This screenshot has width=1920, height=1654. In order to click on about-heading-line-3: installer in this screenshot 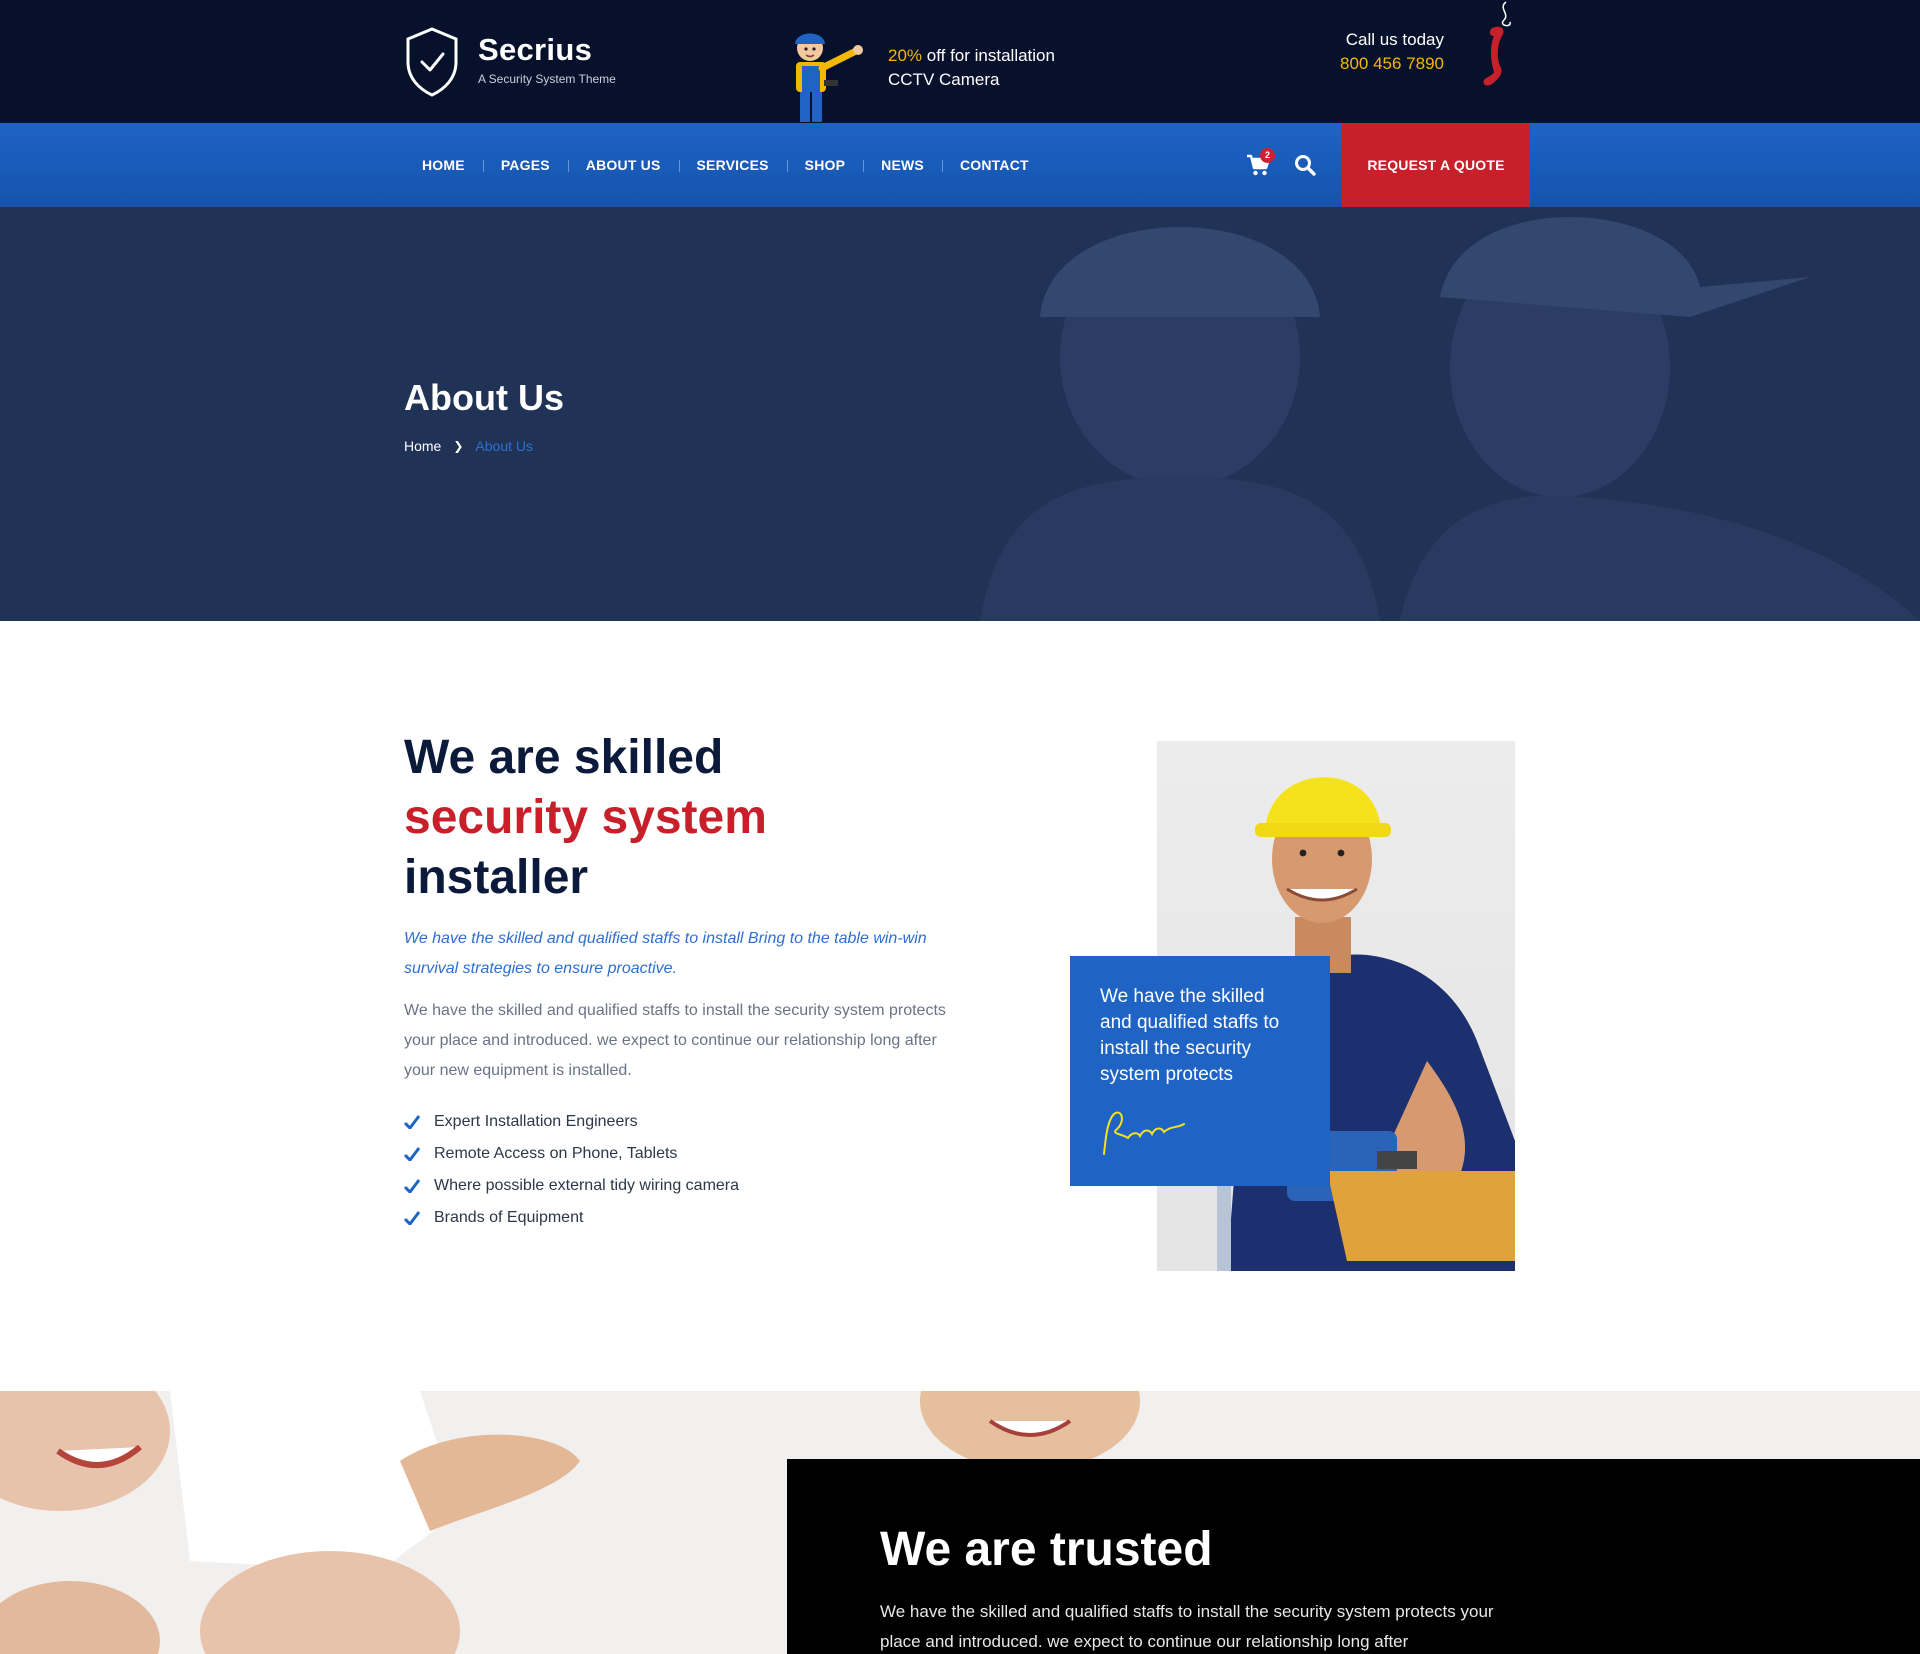, I will do `click(496, 877)`.